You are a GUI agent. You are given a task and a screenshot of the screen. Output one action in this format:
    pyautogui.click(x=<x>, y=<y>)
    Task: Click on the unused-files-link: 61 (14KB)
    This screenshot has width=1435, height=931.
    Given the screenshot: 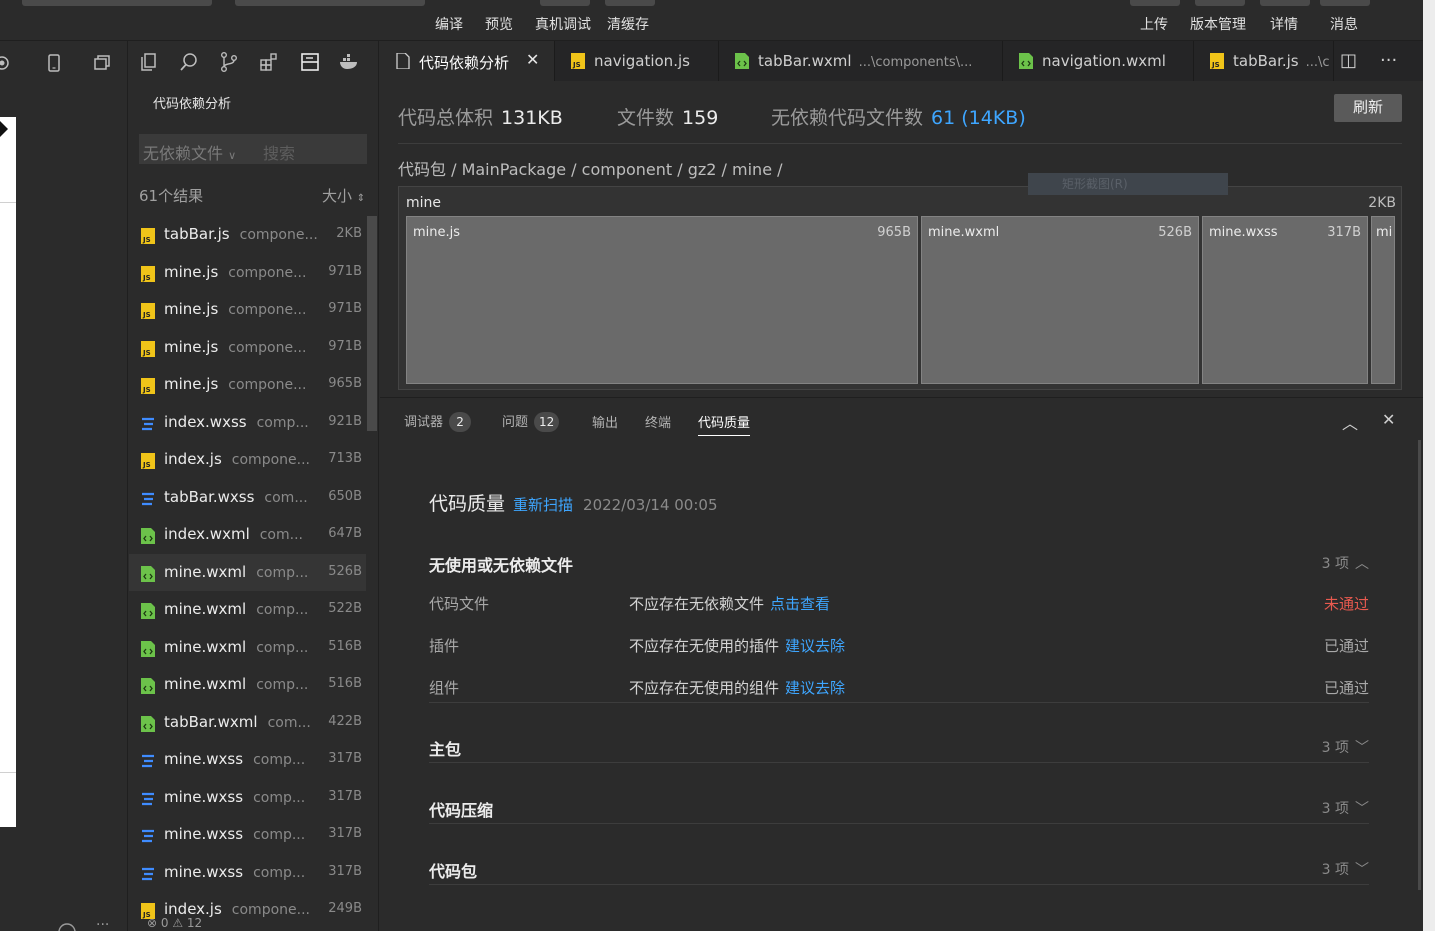 What is the action you would take?
    pyautogui.click(x=978, y=118)
    